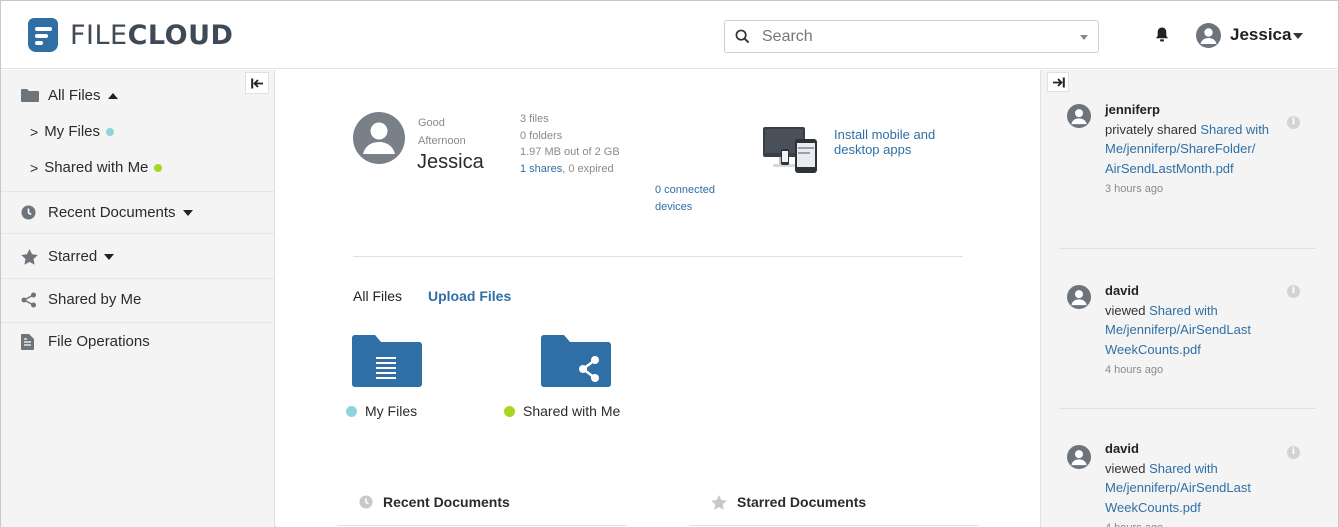 The height and width of the screenshot is (527, 1339). Describe the element at coordinates (450, 162) in the screenshot. I see `profile-name: Jessica` at that location.